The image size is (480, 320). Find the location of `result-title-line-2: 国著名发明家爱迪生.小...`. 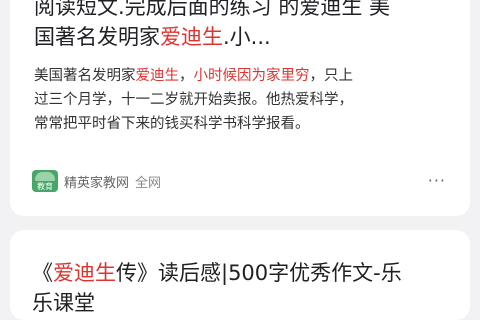

result-title-line-2: 国著名发明家爱迪生.小... is located at coordinates (240, 37).